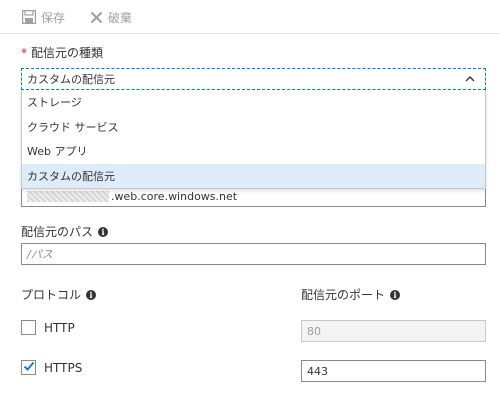 Image resolution: width=500 pixels, height=395 pixels. I want to click on option-custom-origin: カスタムの配信元, so click(253, 175).